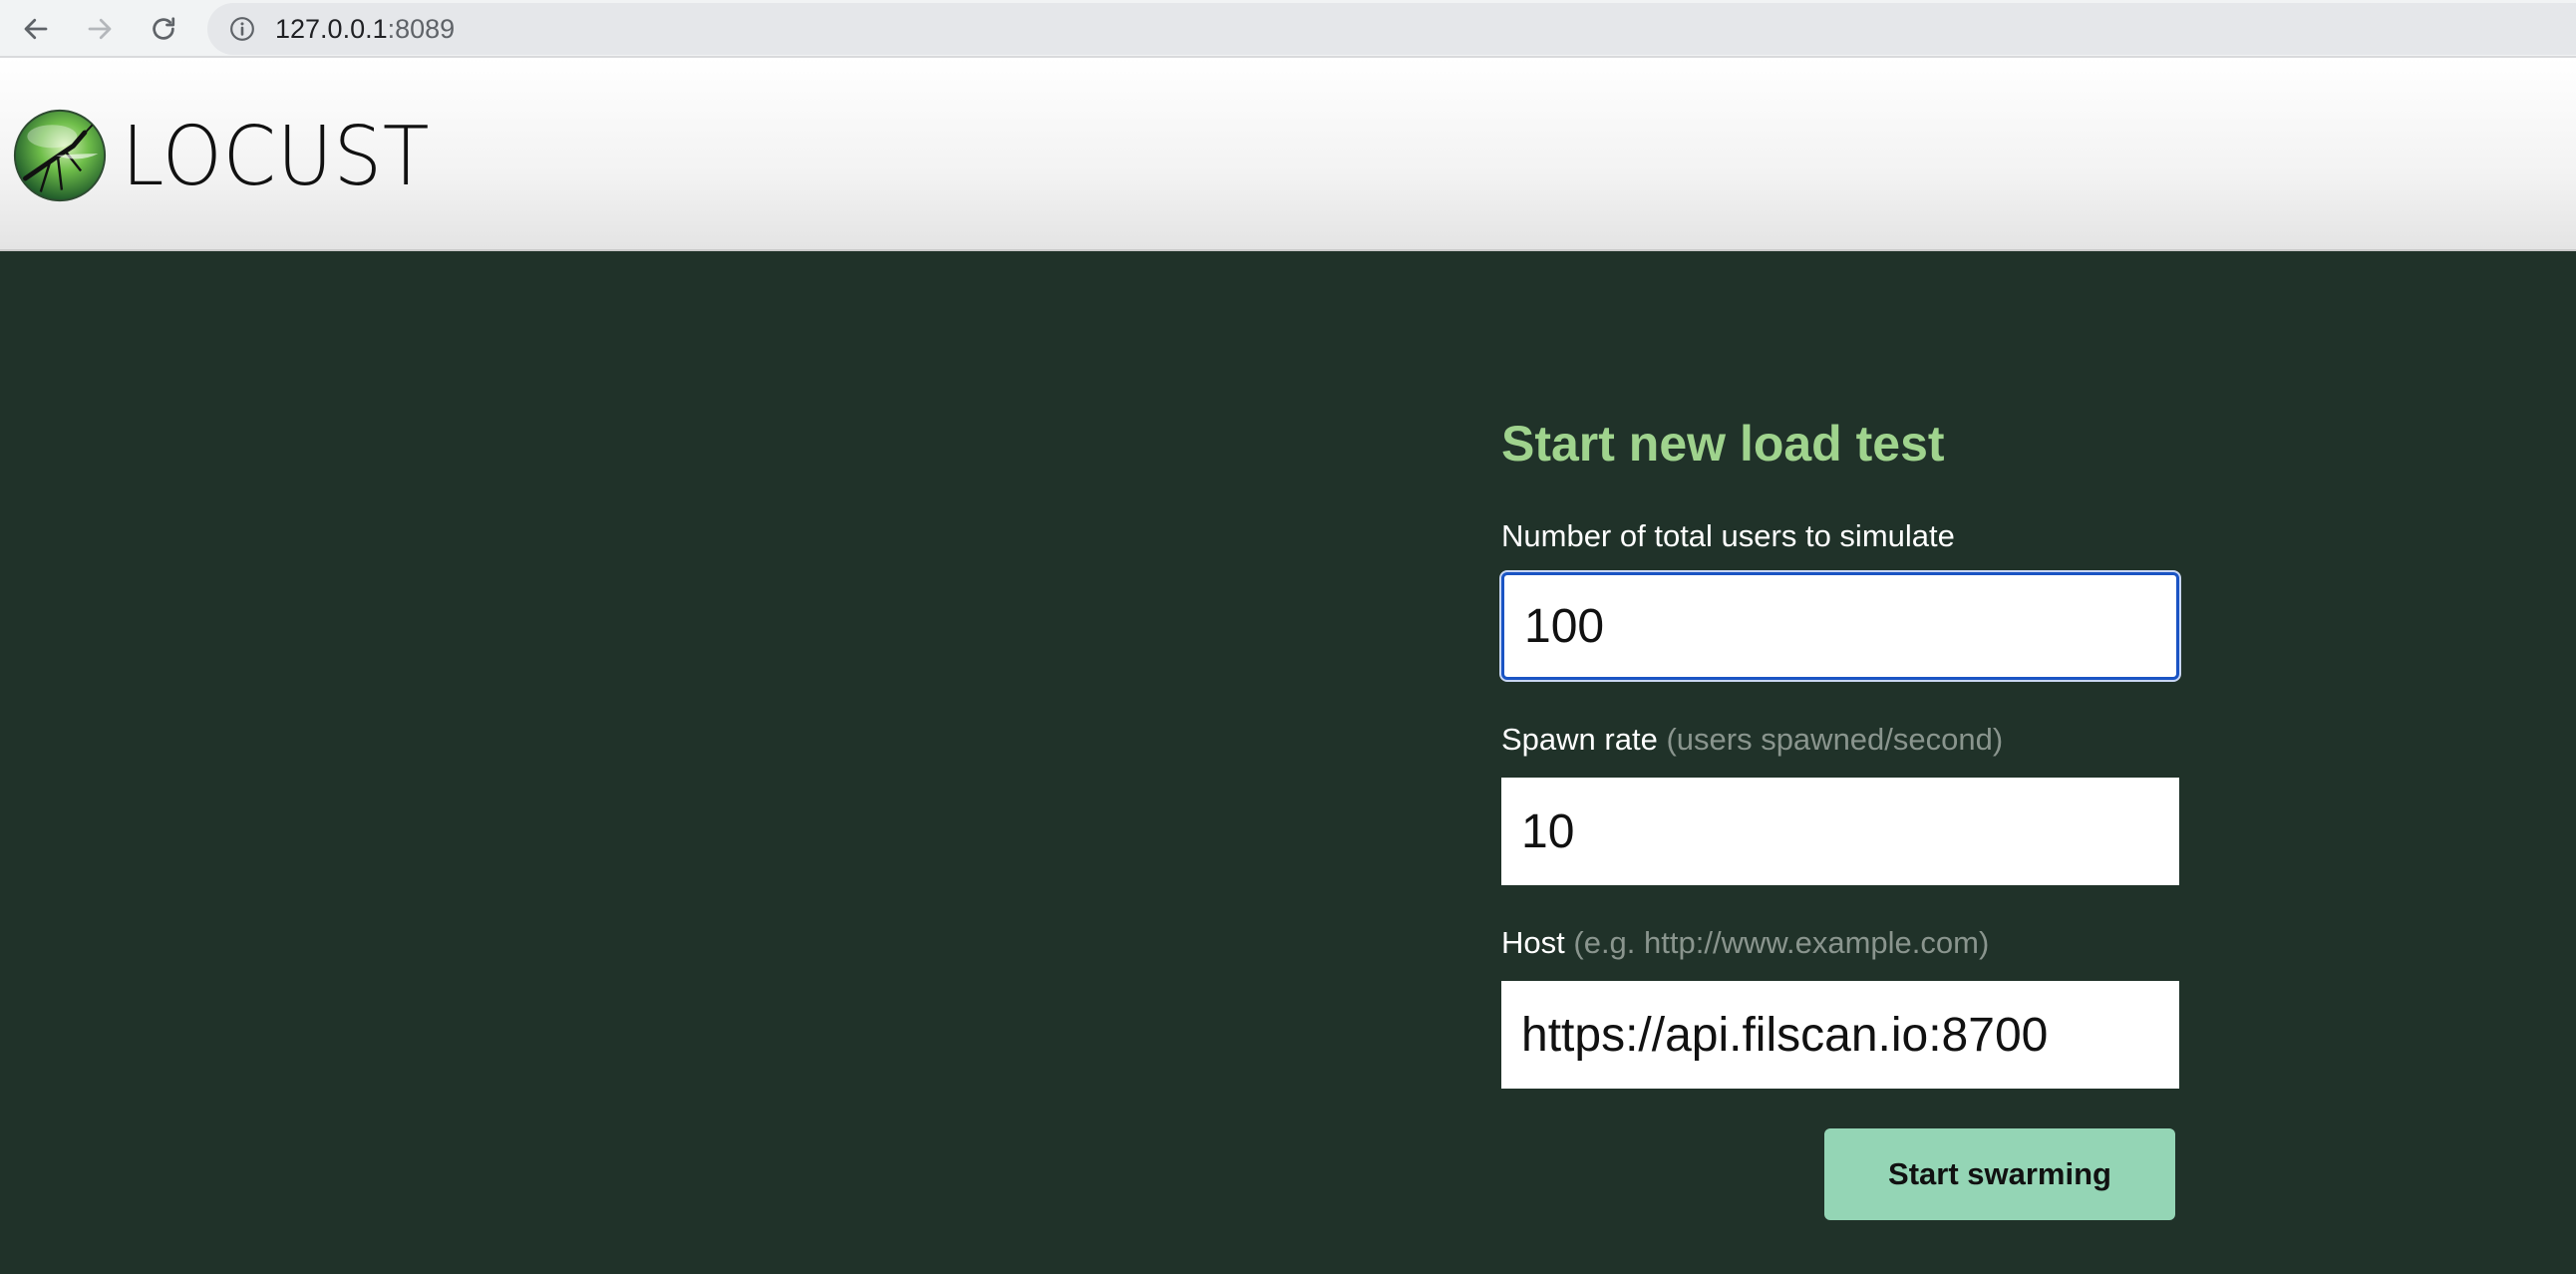 The height and width of the screenshot is (1274, 2576). Describe the element at coordinates (1728, 535) in the screenshot. I see `users-label: Number of total users to simulate` at that location.